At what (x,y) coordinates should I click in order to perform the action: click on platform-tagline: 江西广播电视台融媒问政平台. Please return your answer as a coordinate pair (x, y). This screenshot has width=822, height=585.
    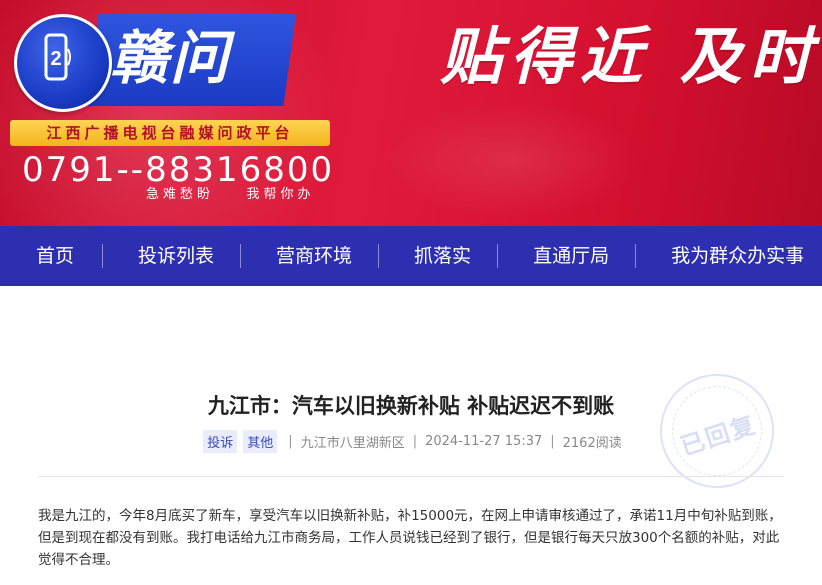
    Looking at the image, I should click on (170, 133).